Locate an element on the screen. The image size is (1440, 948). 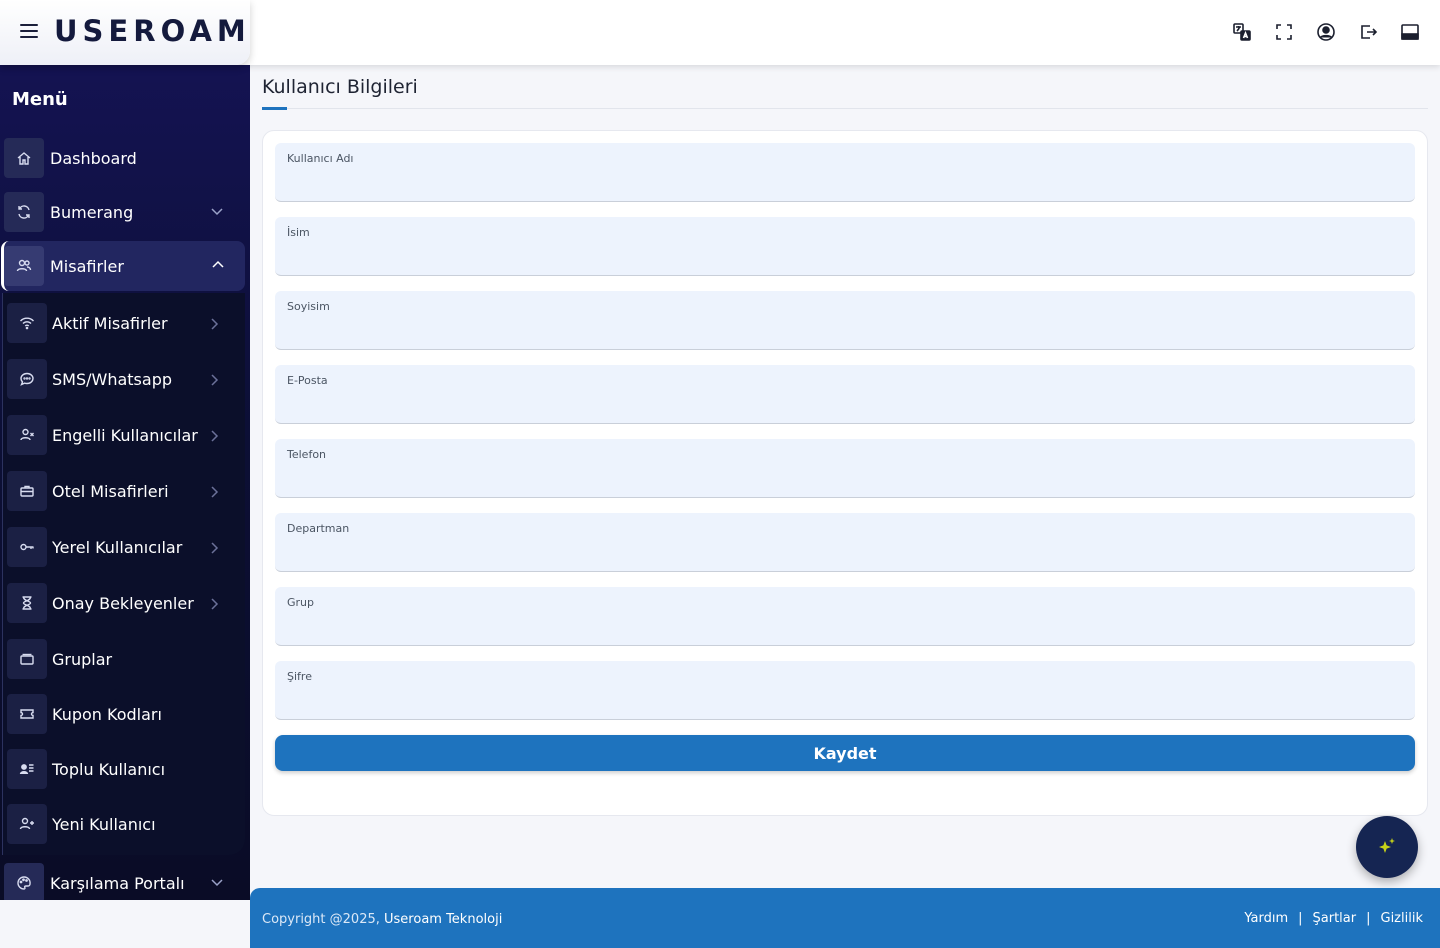
department-label: Departman is located at coordinates (318, 528).